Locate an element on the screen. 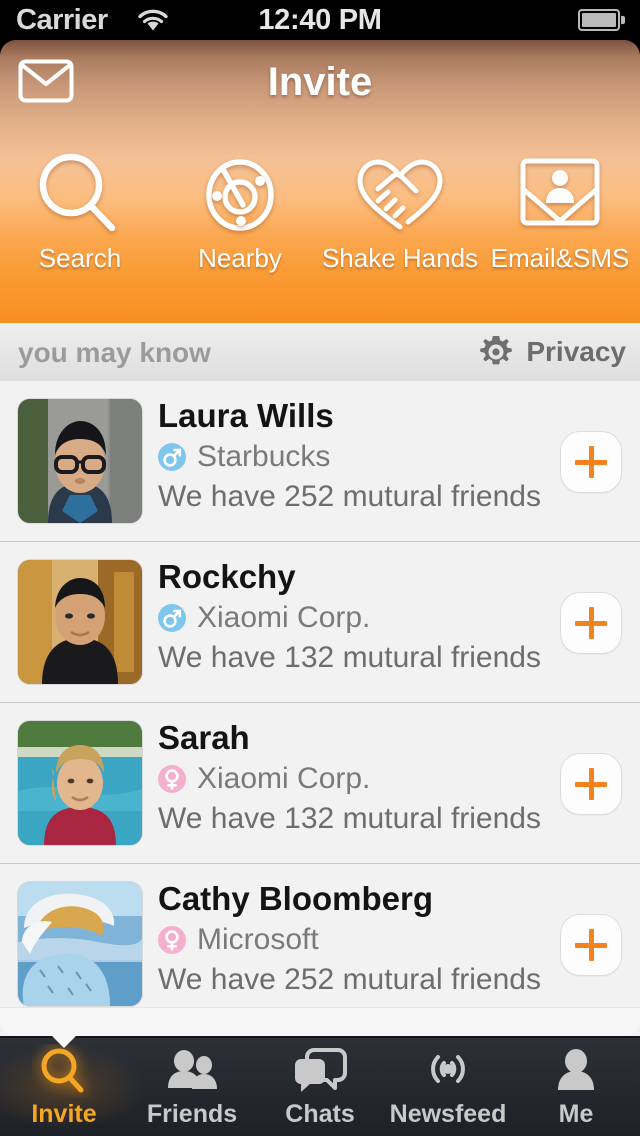 The height and width of the screenshot is (1136, 640). tab-newsfeed: Newsfeed is located at coordinates (448, 1086).